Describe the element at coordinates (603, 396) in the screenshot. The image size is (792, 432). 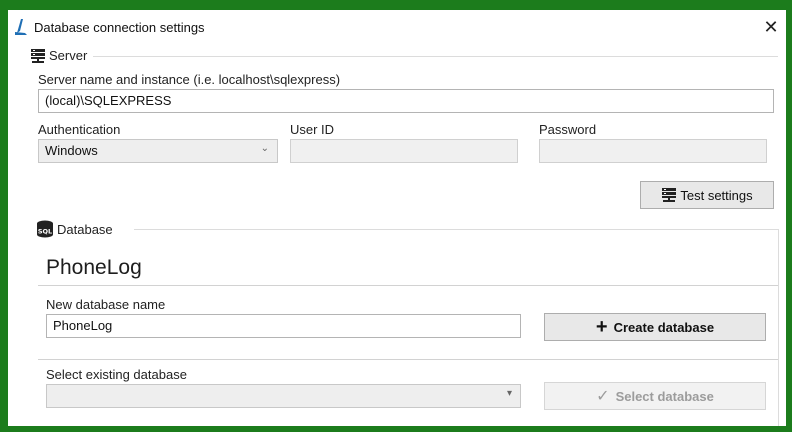
I see `check-icon: ✓` at that location.